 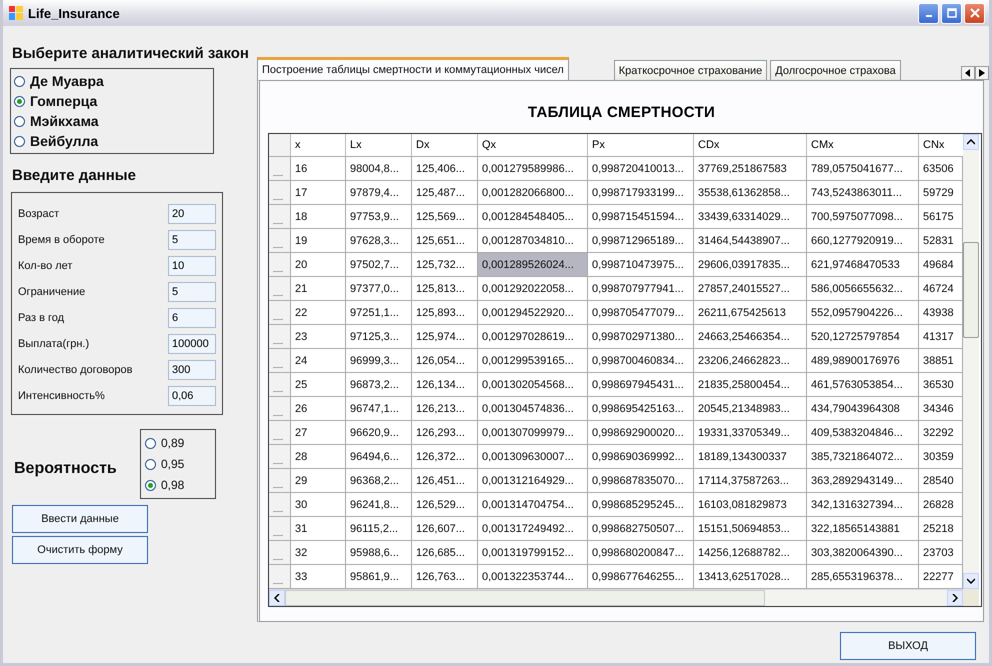 I want to click on minimize-button, so click(x=928, y=13).